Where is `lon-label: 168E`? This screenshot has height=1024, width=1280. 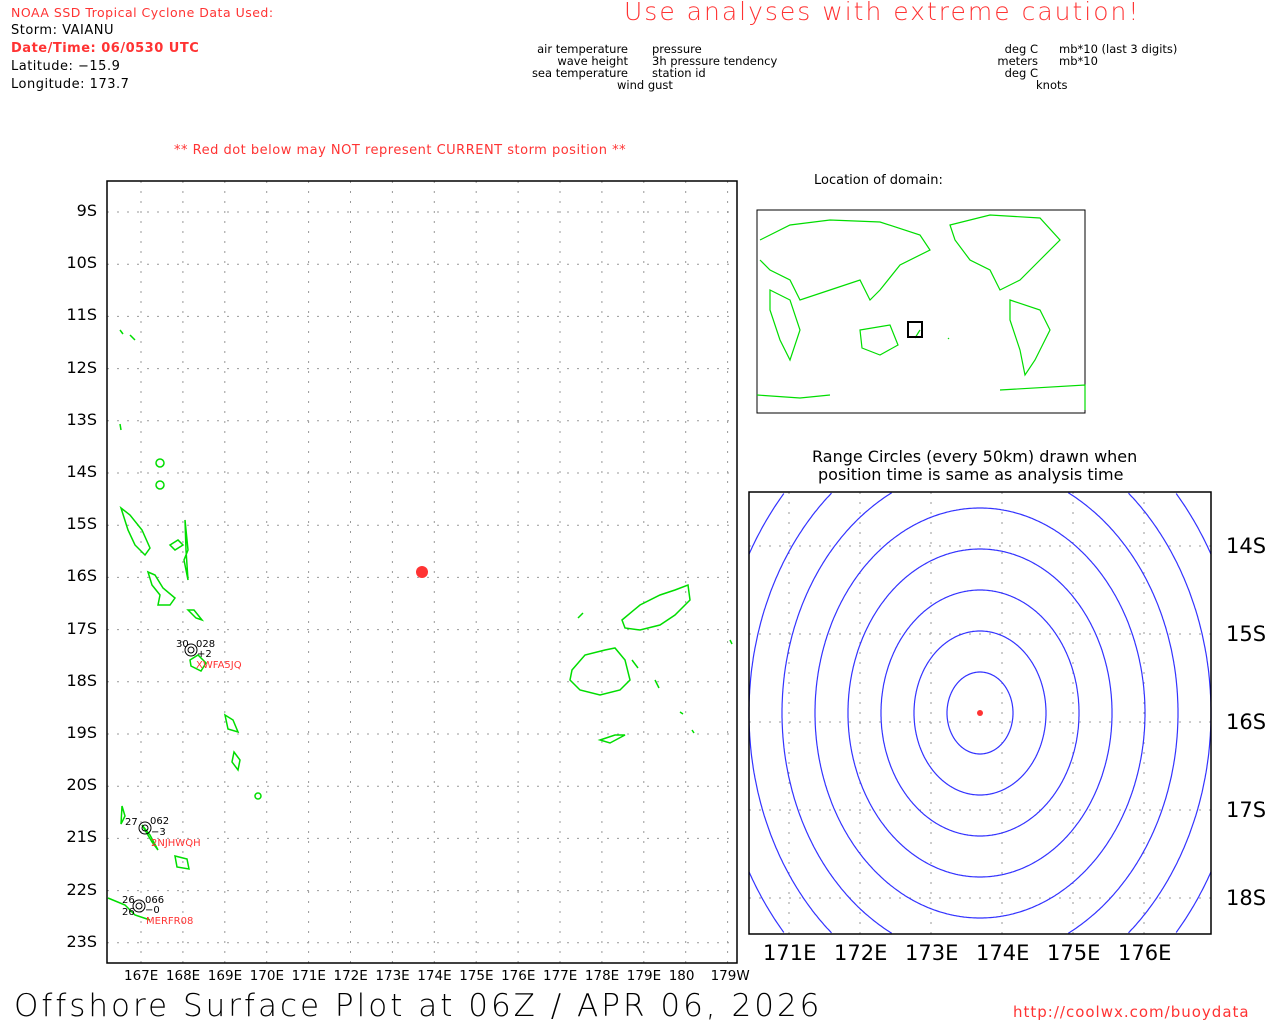 lon-label: 168E is located at coordinates (183, 976).